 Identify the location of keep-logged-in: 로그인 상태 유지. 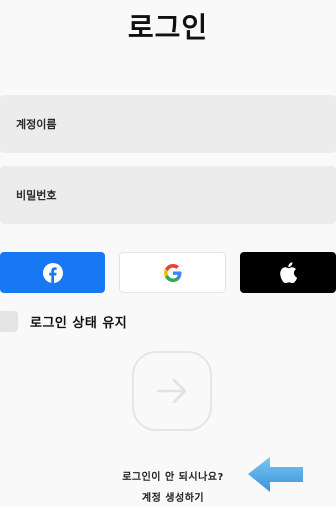
(63, 321).